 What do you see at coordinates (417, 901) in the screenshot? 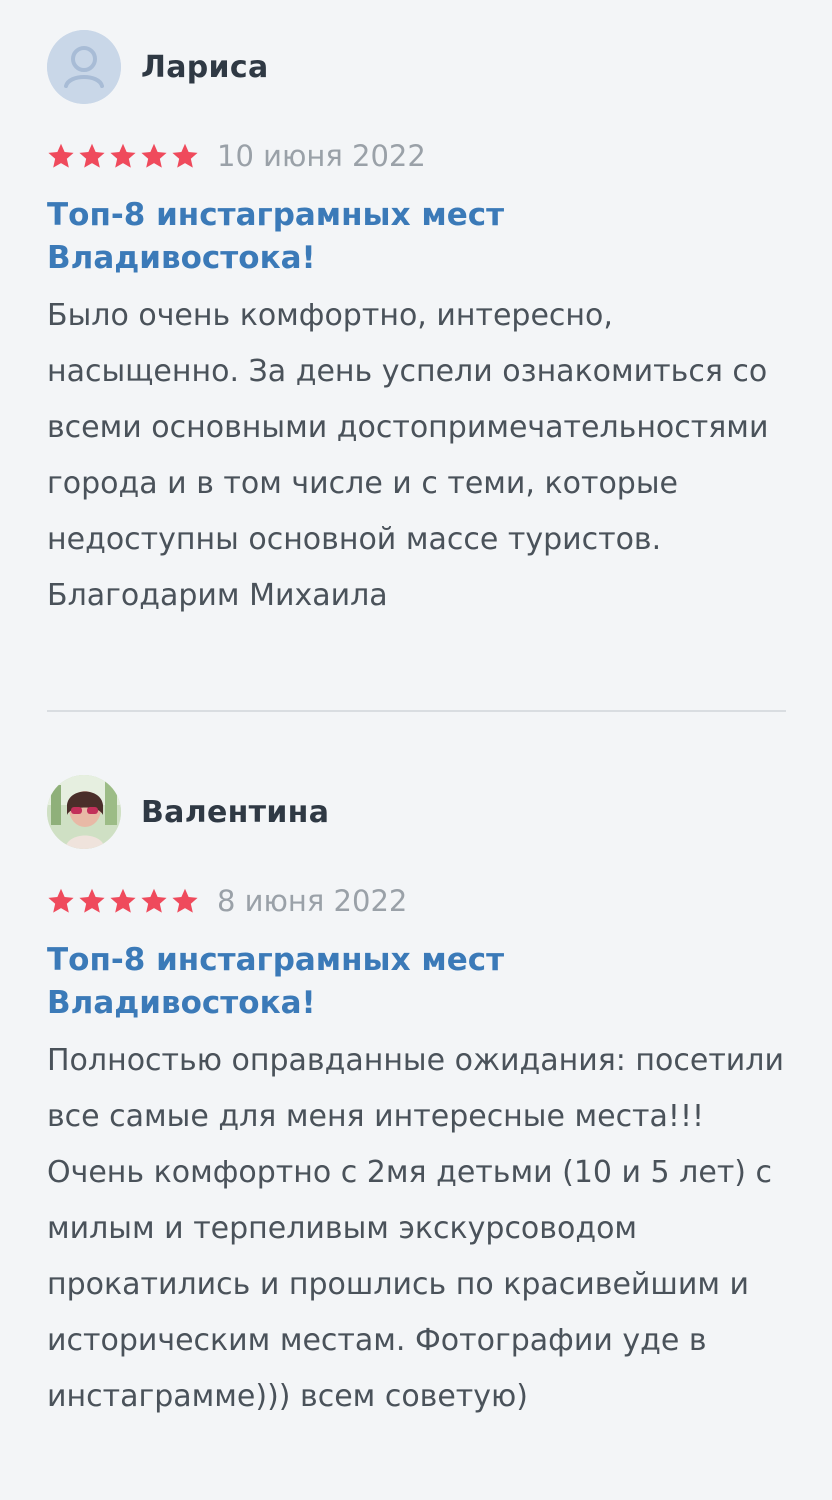
I see `review-meta: 8 июня 2022` at bounding box center [417, 901].